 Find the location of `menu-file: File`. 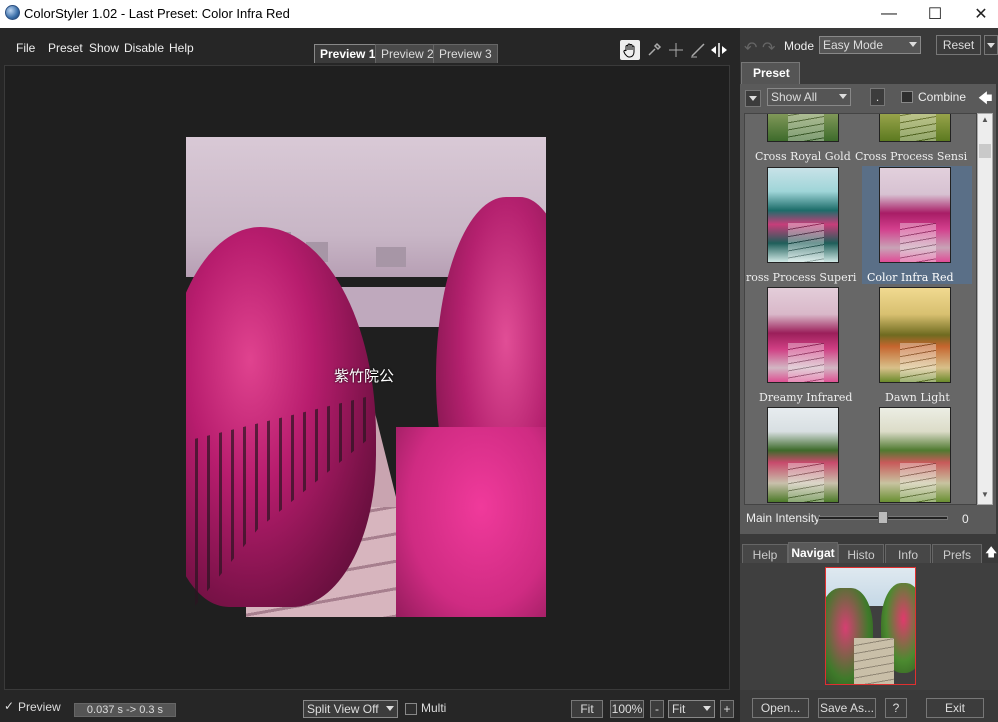

menu-file: File is located at coordinates (25, 48).